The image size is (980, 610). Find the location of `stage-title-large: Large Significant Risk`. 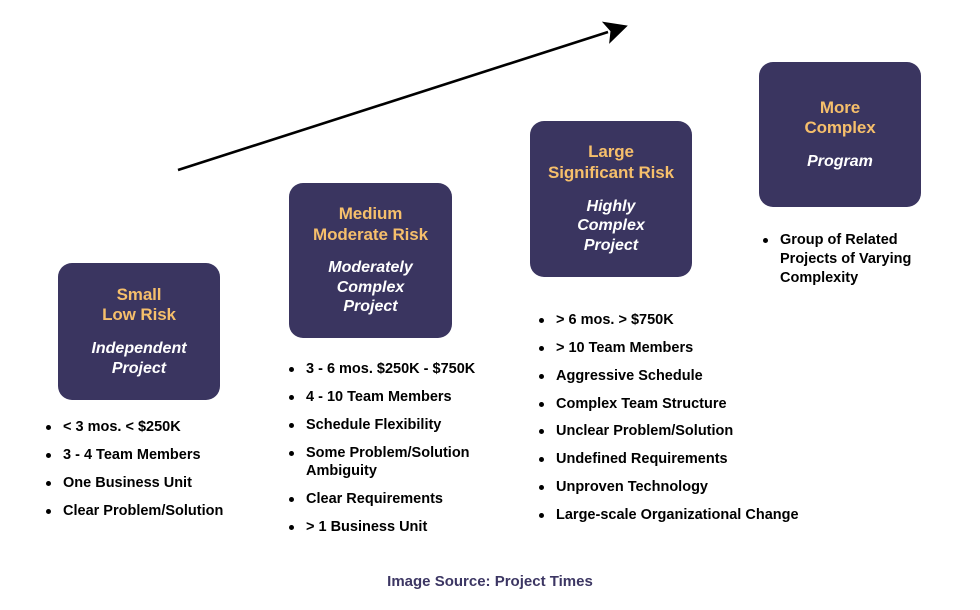

stage-title-large: Large Significant Risk is located at coordinates (611, 162).